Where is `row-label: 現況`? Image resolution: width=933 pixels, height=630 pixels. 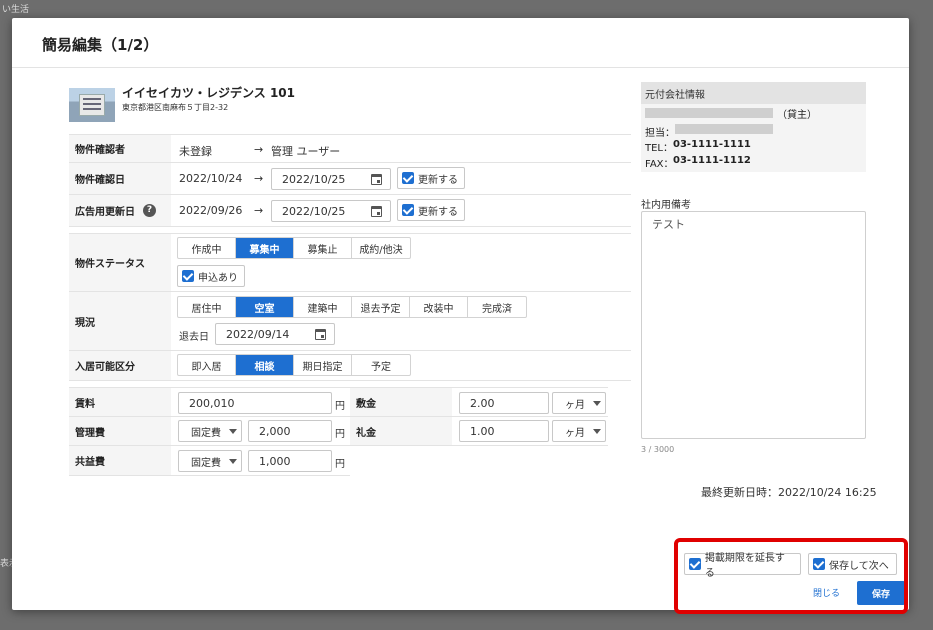
row-label: 現況 is located at coordinates (120, 321).